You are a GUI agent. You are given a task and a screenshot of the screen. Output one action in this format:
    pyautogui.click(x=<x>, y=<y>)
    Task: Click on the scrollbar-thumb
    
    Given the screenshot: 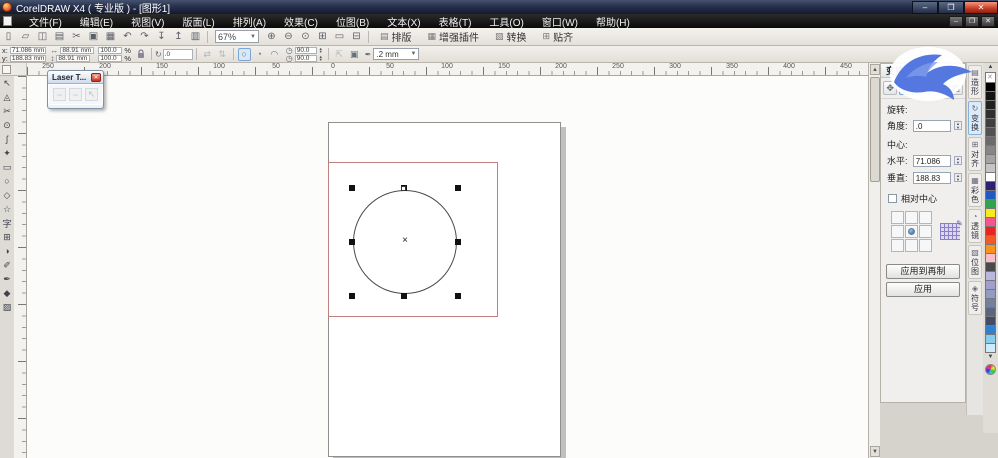 What is the action you would take?
    pyautogui.click(x=875, y=129)
    